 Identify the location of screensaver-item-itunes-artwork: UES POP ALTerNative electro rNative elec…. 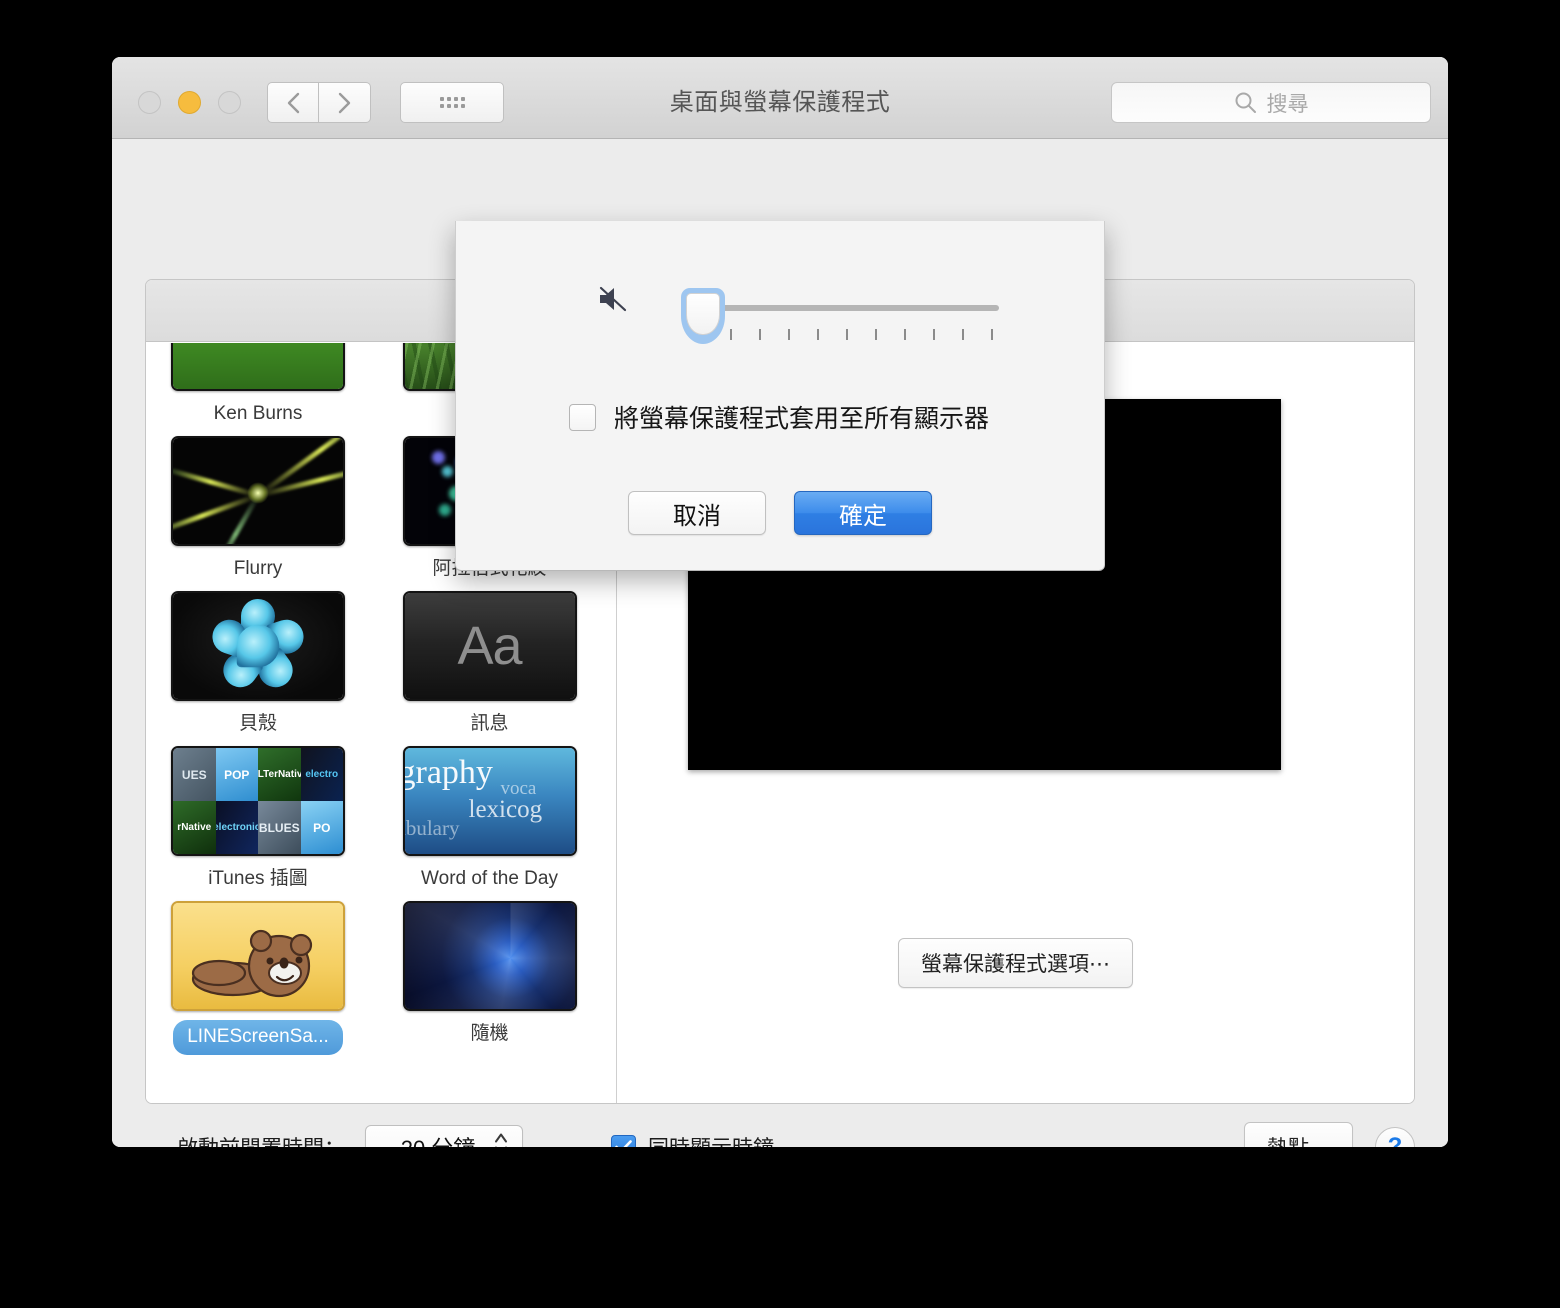
(258, 823).